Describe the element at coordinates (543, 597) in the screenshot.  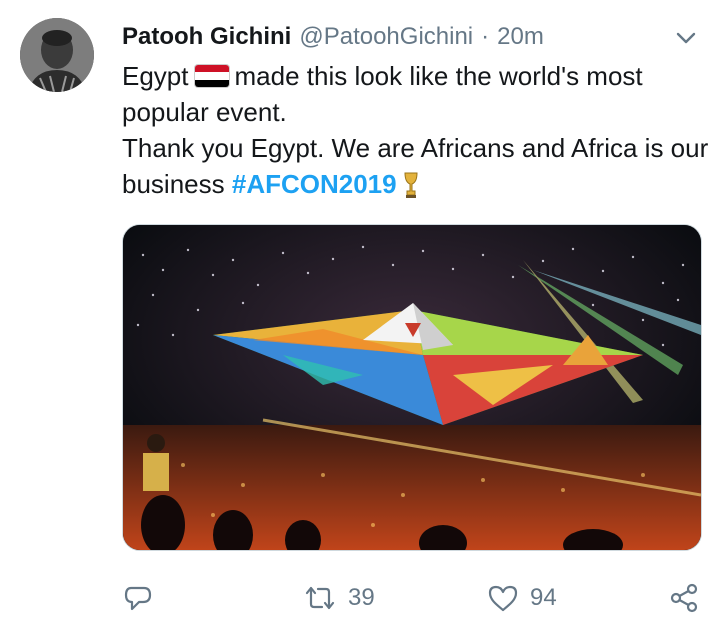
I see `like-count: 94` at that location.